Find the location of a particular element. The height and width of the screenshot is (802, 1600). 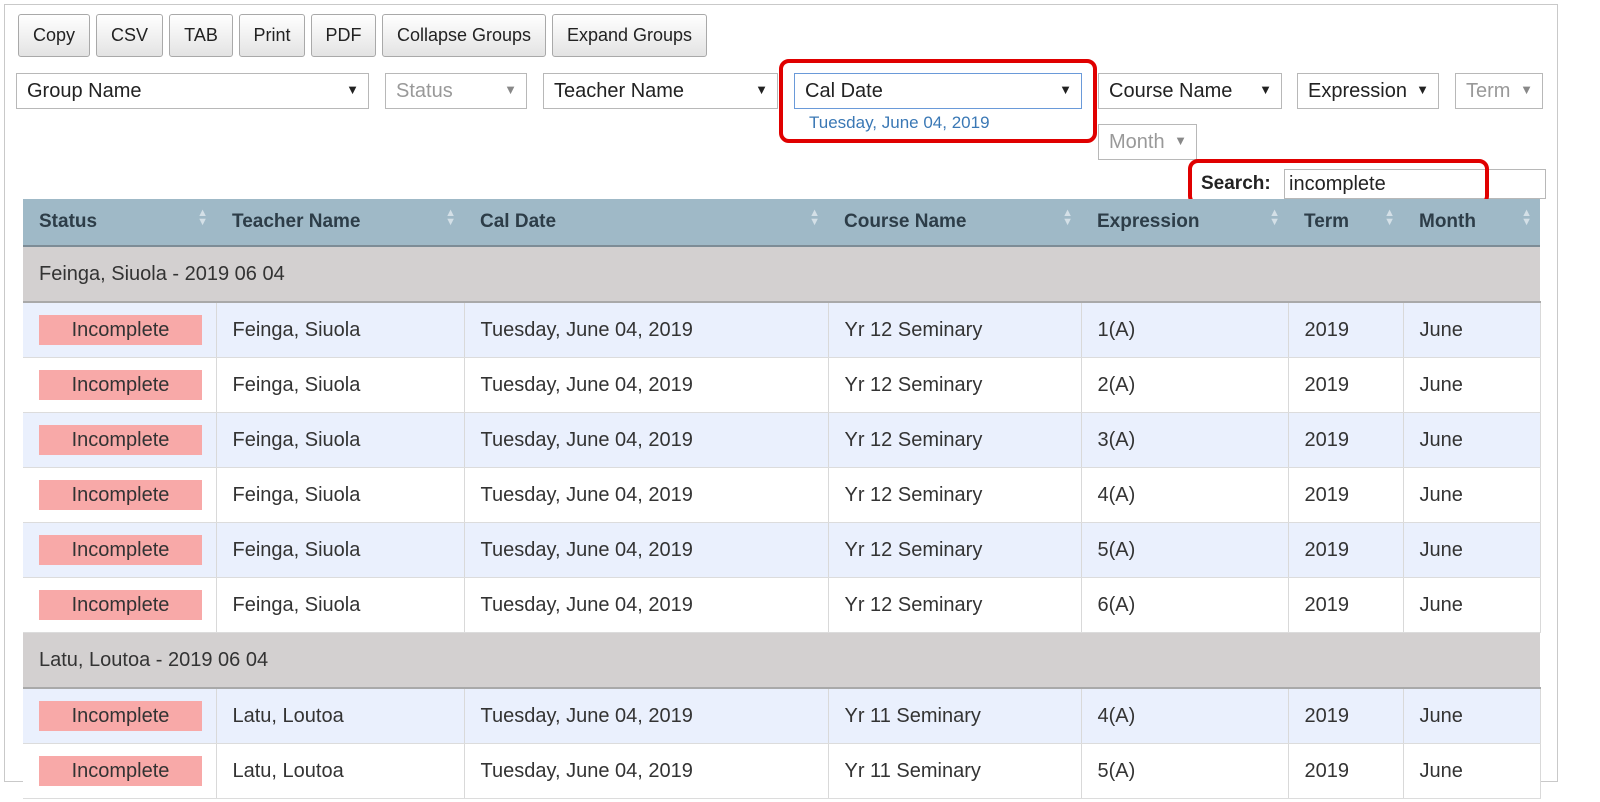

cell-expression: 5(A) is located at coordinates (1185, 550).